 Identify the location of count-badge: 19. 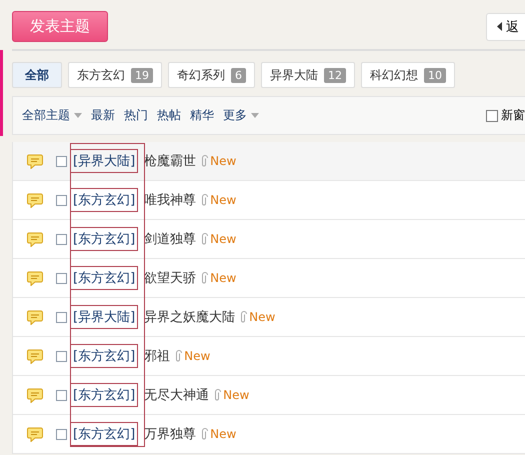
(142, 75).